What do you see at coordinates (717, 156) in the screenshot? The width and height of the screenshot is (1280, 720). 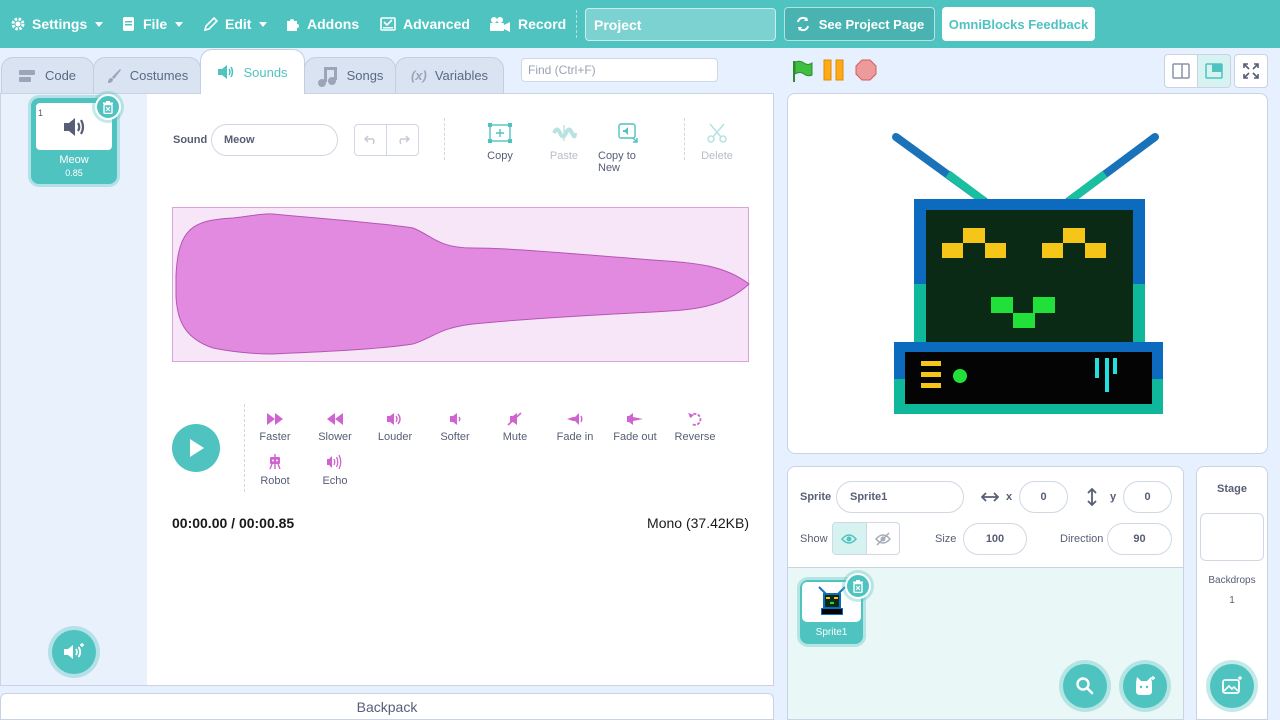 I see `delete-label: Delete` at bounding box center [717, 156].